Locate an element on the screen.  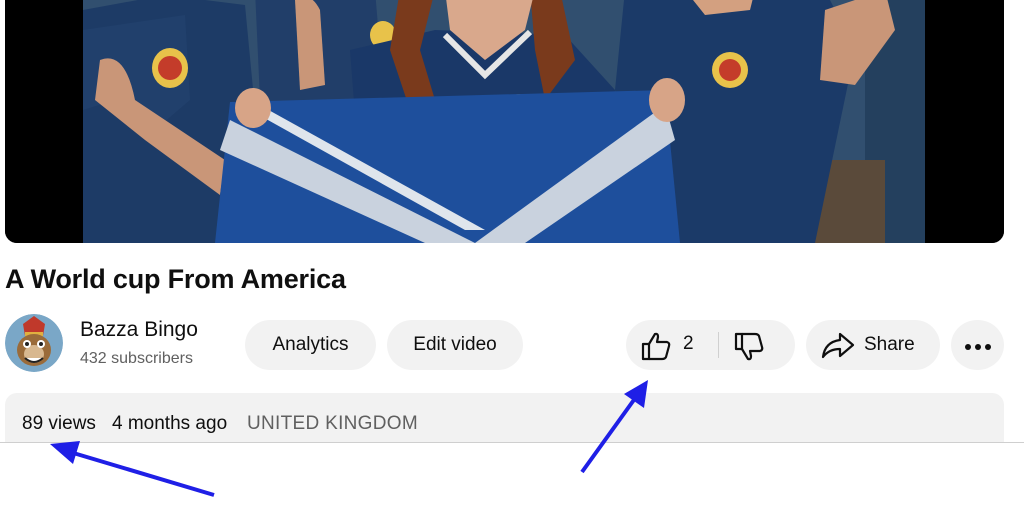
analytics-button: Analytics is located at coordinates (310, 345).